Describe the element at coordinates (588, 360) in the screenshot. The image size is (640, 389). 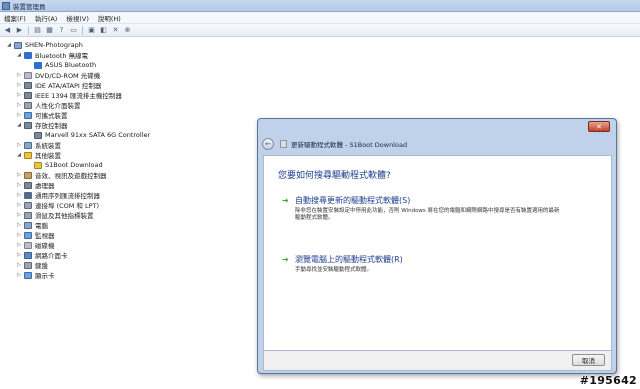
I see `cancel-button: 取消` at that location.